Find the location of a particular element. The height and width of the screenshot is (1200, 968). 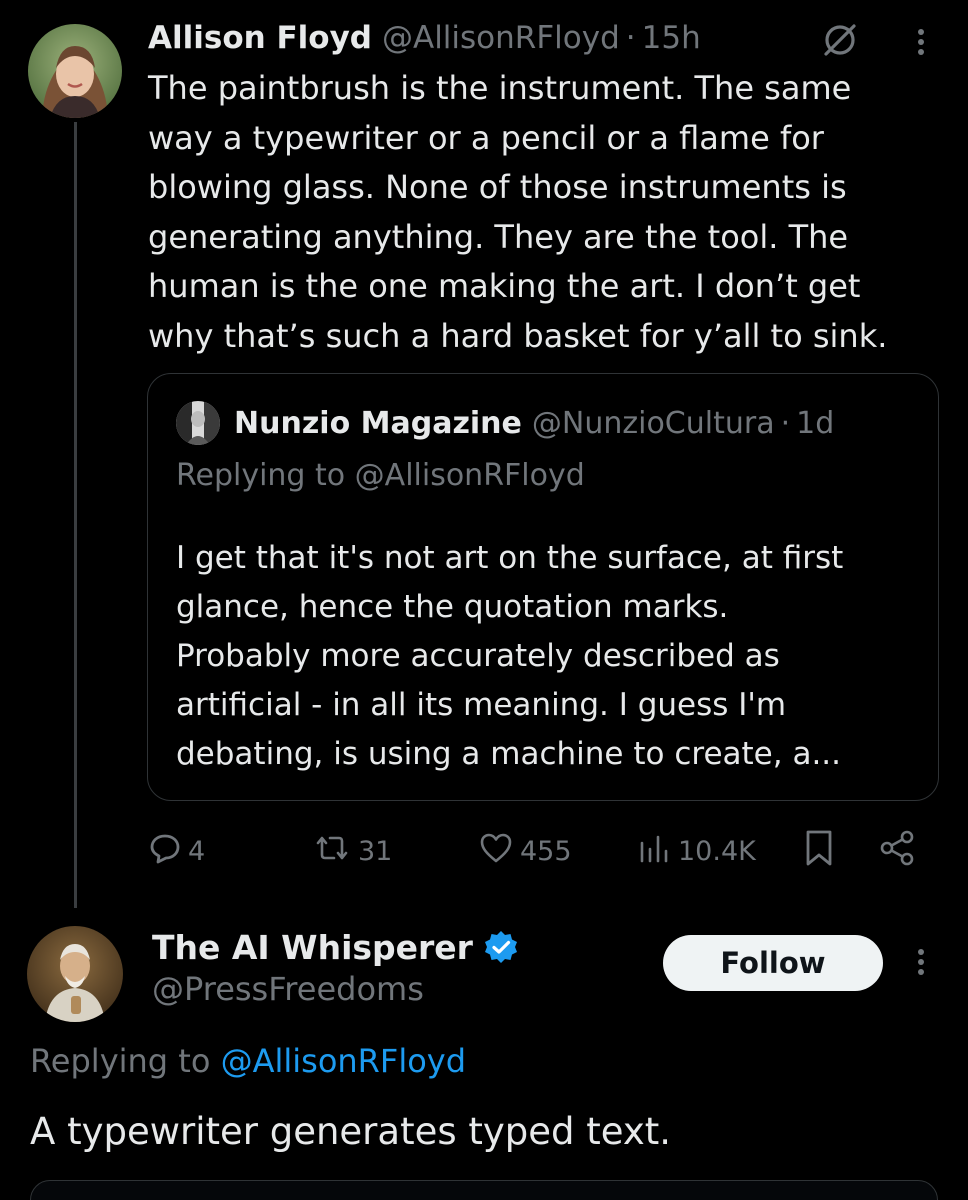

reply-author-name: The AI Whisperer is located at coordinates (312, 947).